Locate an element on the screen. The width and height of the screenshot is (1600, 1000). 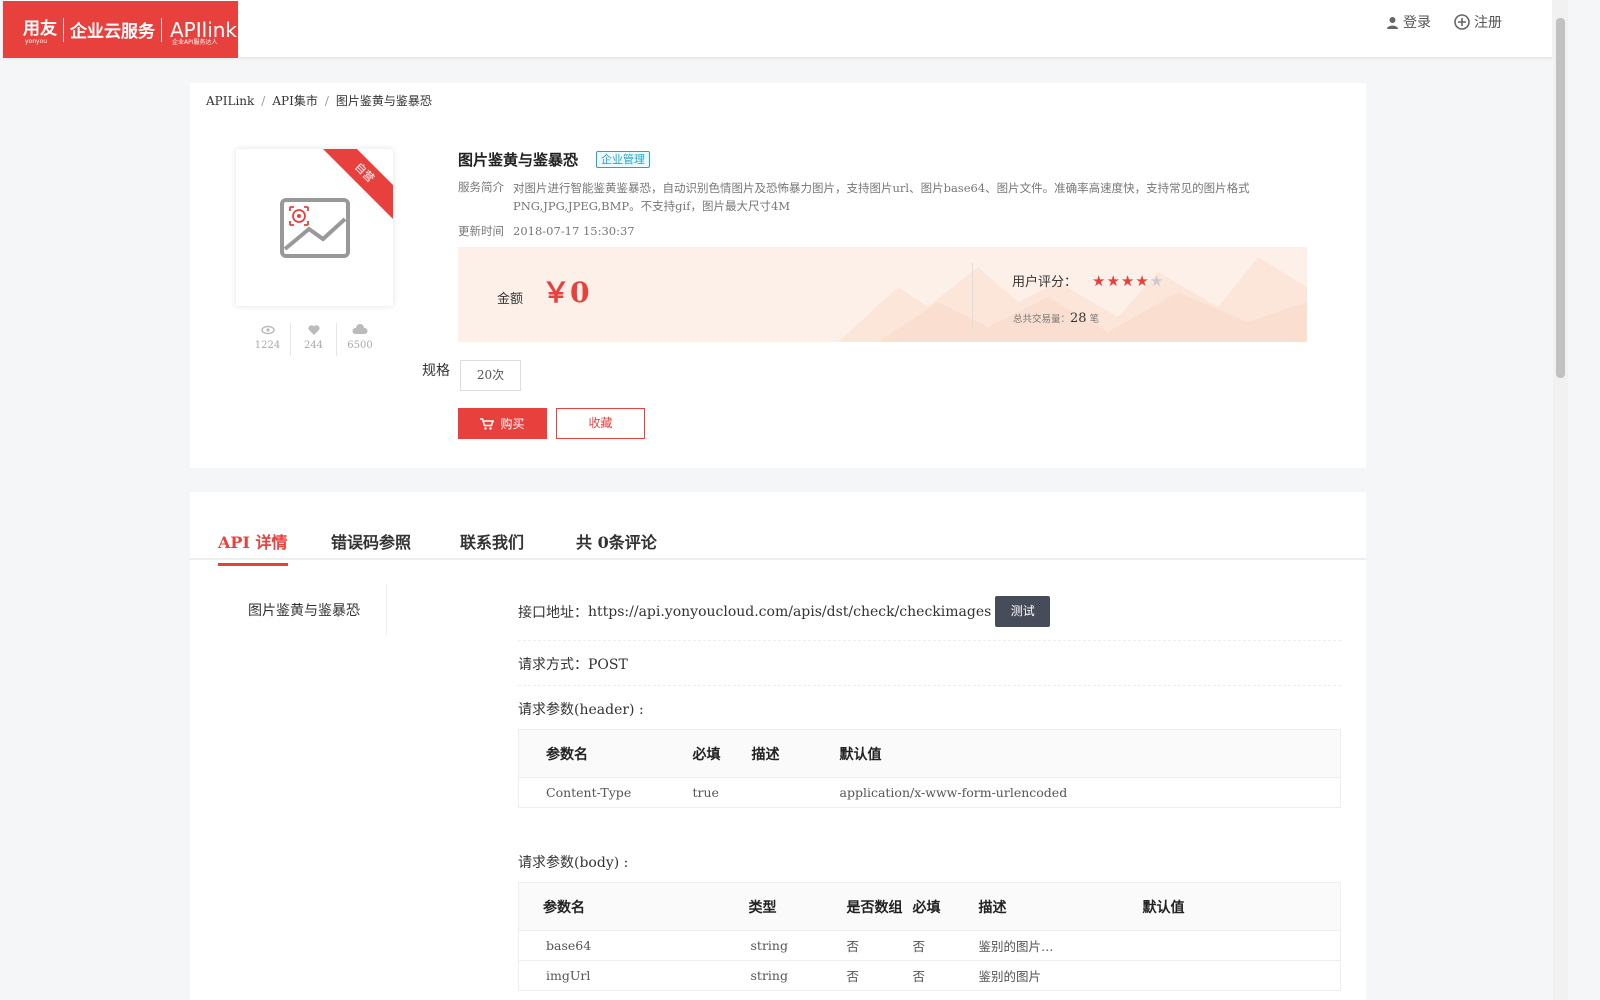
tab-error-codes: 错误码参照 is located at coordinates (371, 546).